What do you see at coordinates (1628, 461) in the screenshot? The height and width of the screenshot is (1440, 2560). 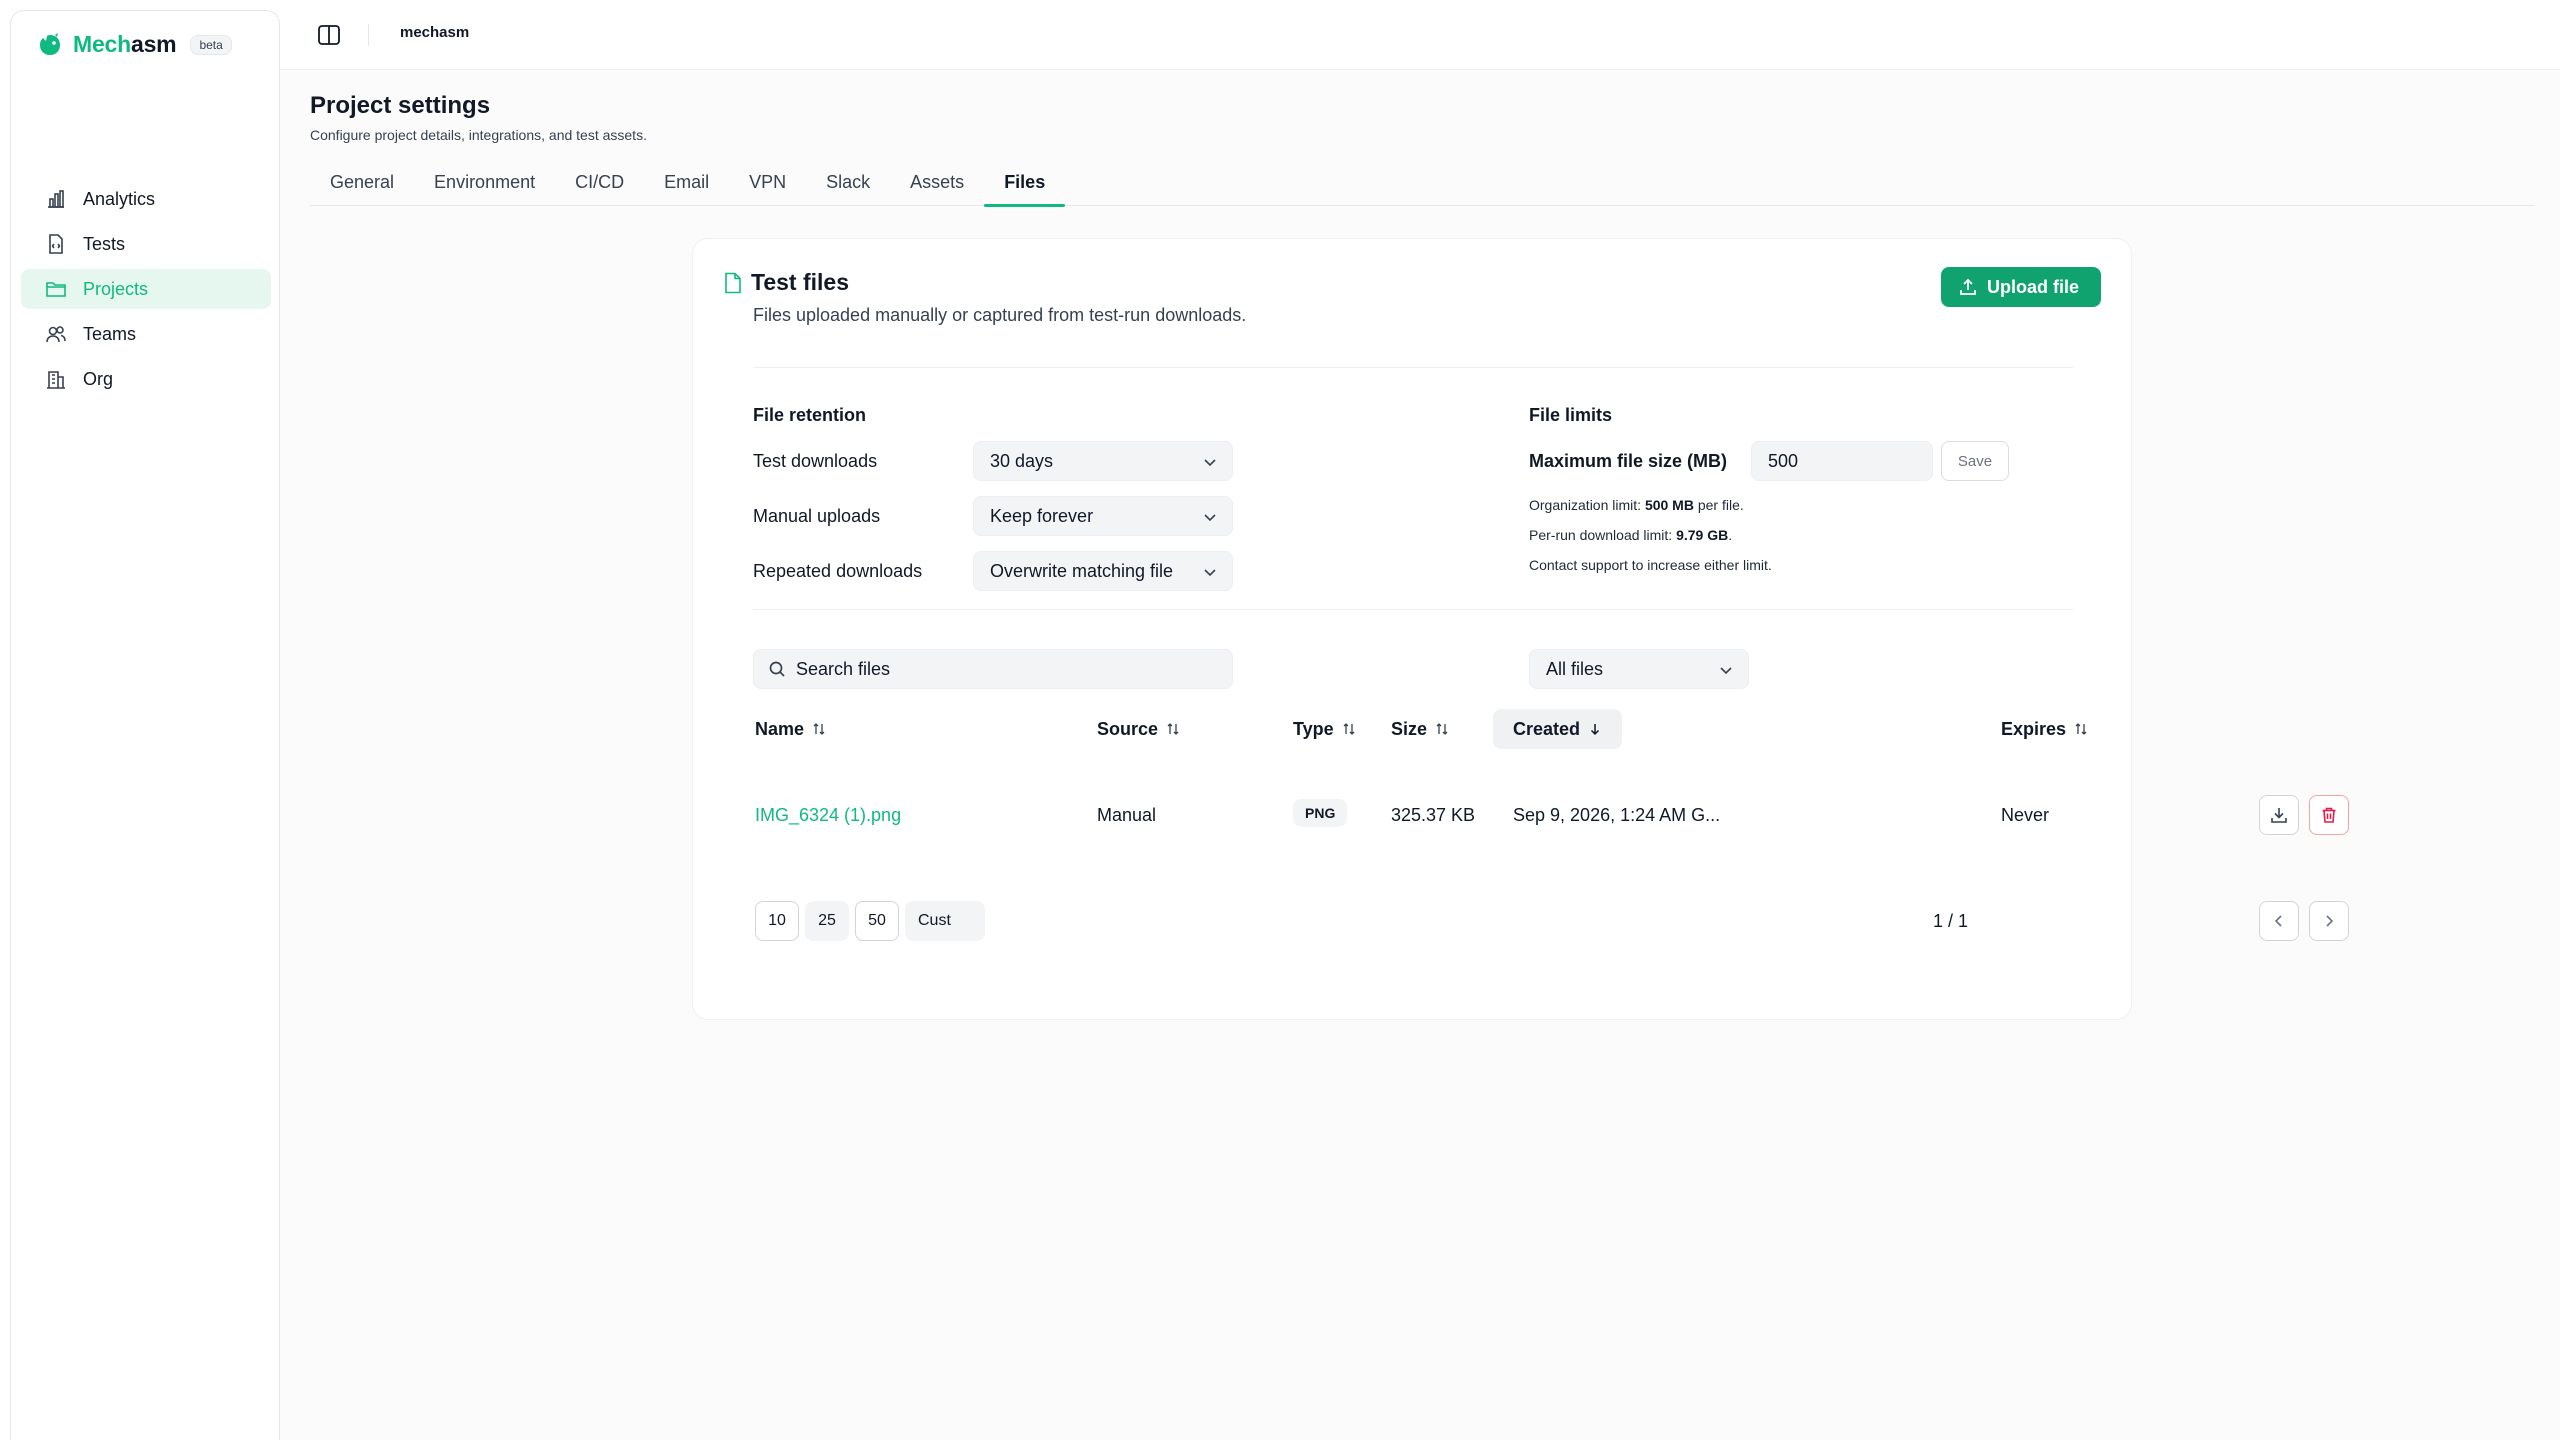 I see `max-file-size-label: Maximum file size (MB)` at bounding box center [1628, 461].